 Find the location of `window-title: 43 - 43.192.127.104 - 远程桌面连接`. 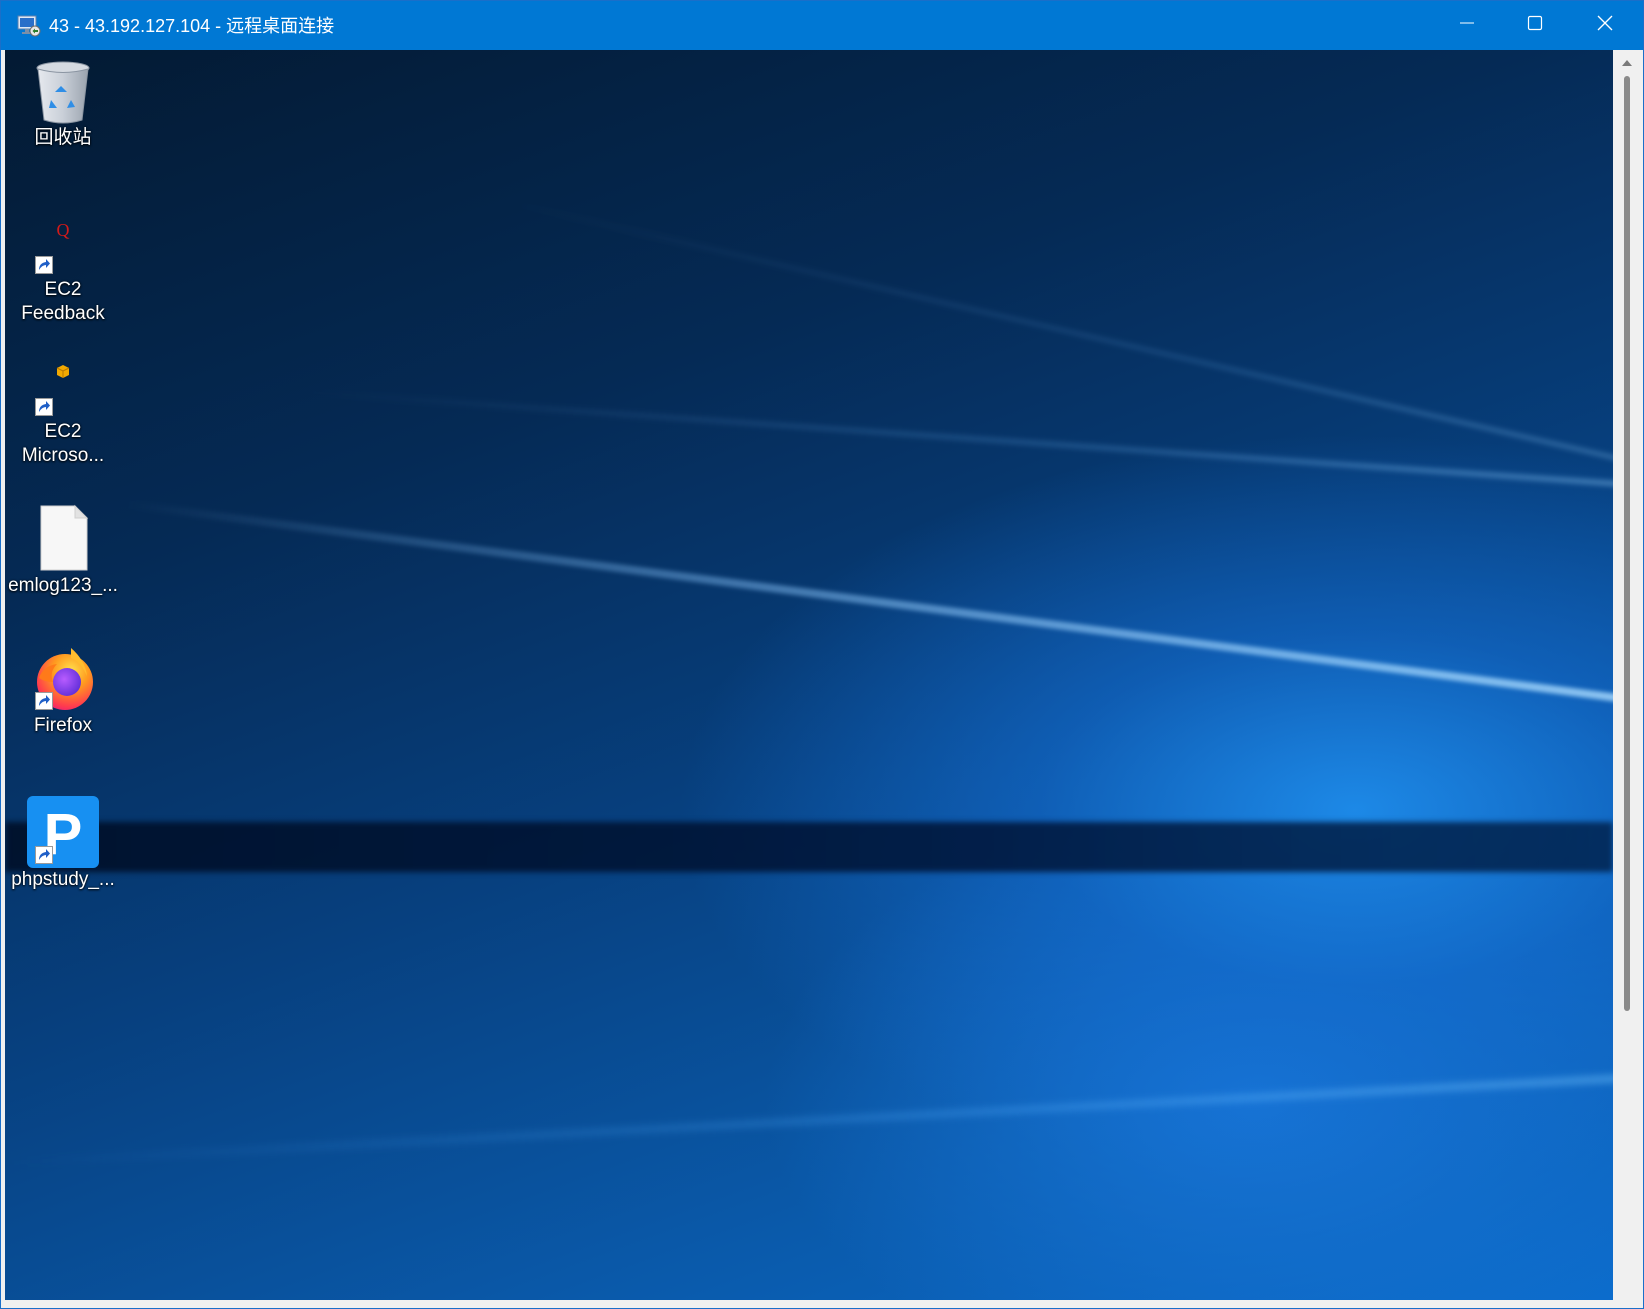

window-title: 43 - 43.192.127.104 - 远程桌面连接 is located at coordinates (192, 26).